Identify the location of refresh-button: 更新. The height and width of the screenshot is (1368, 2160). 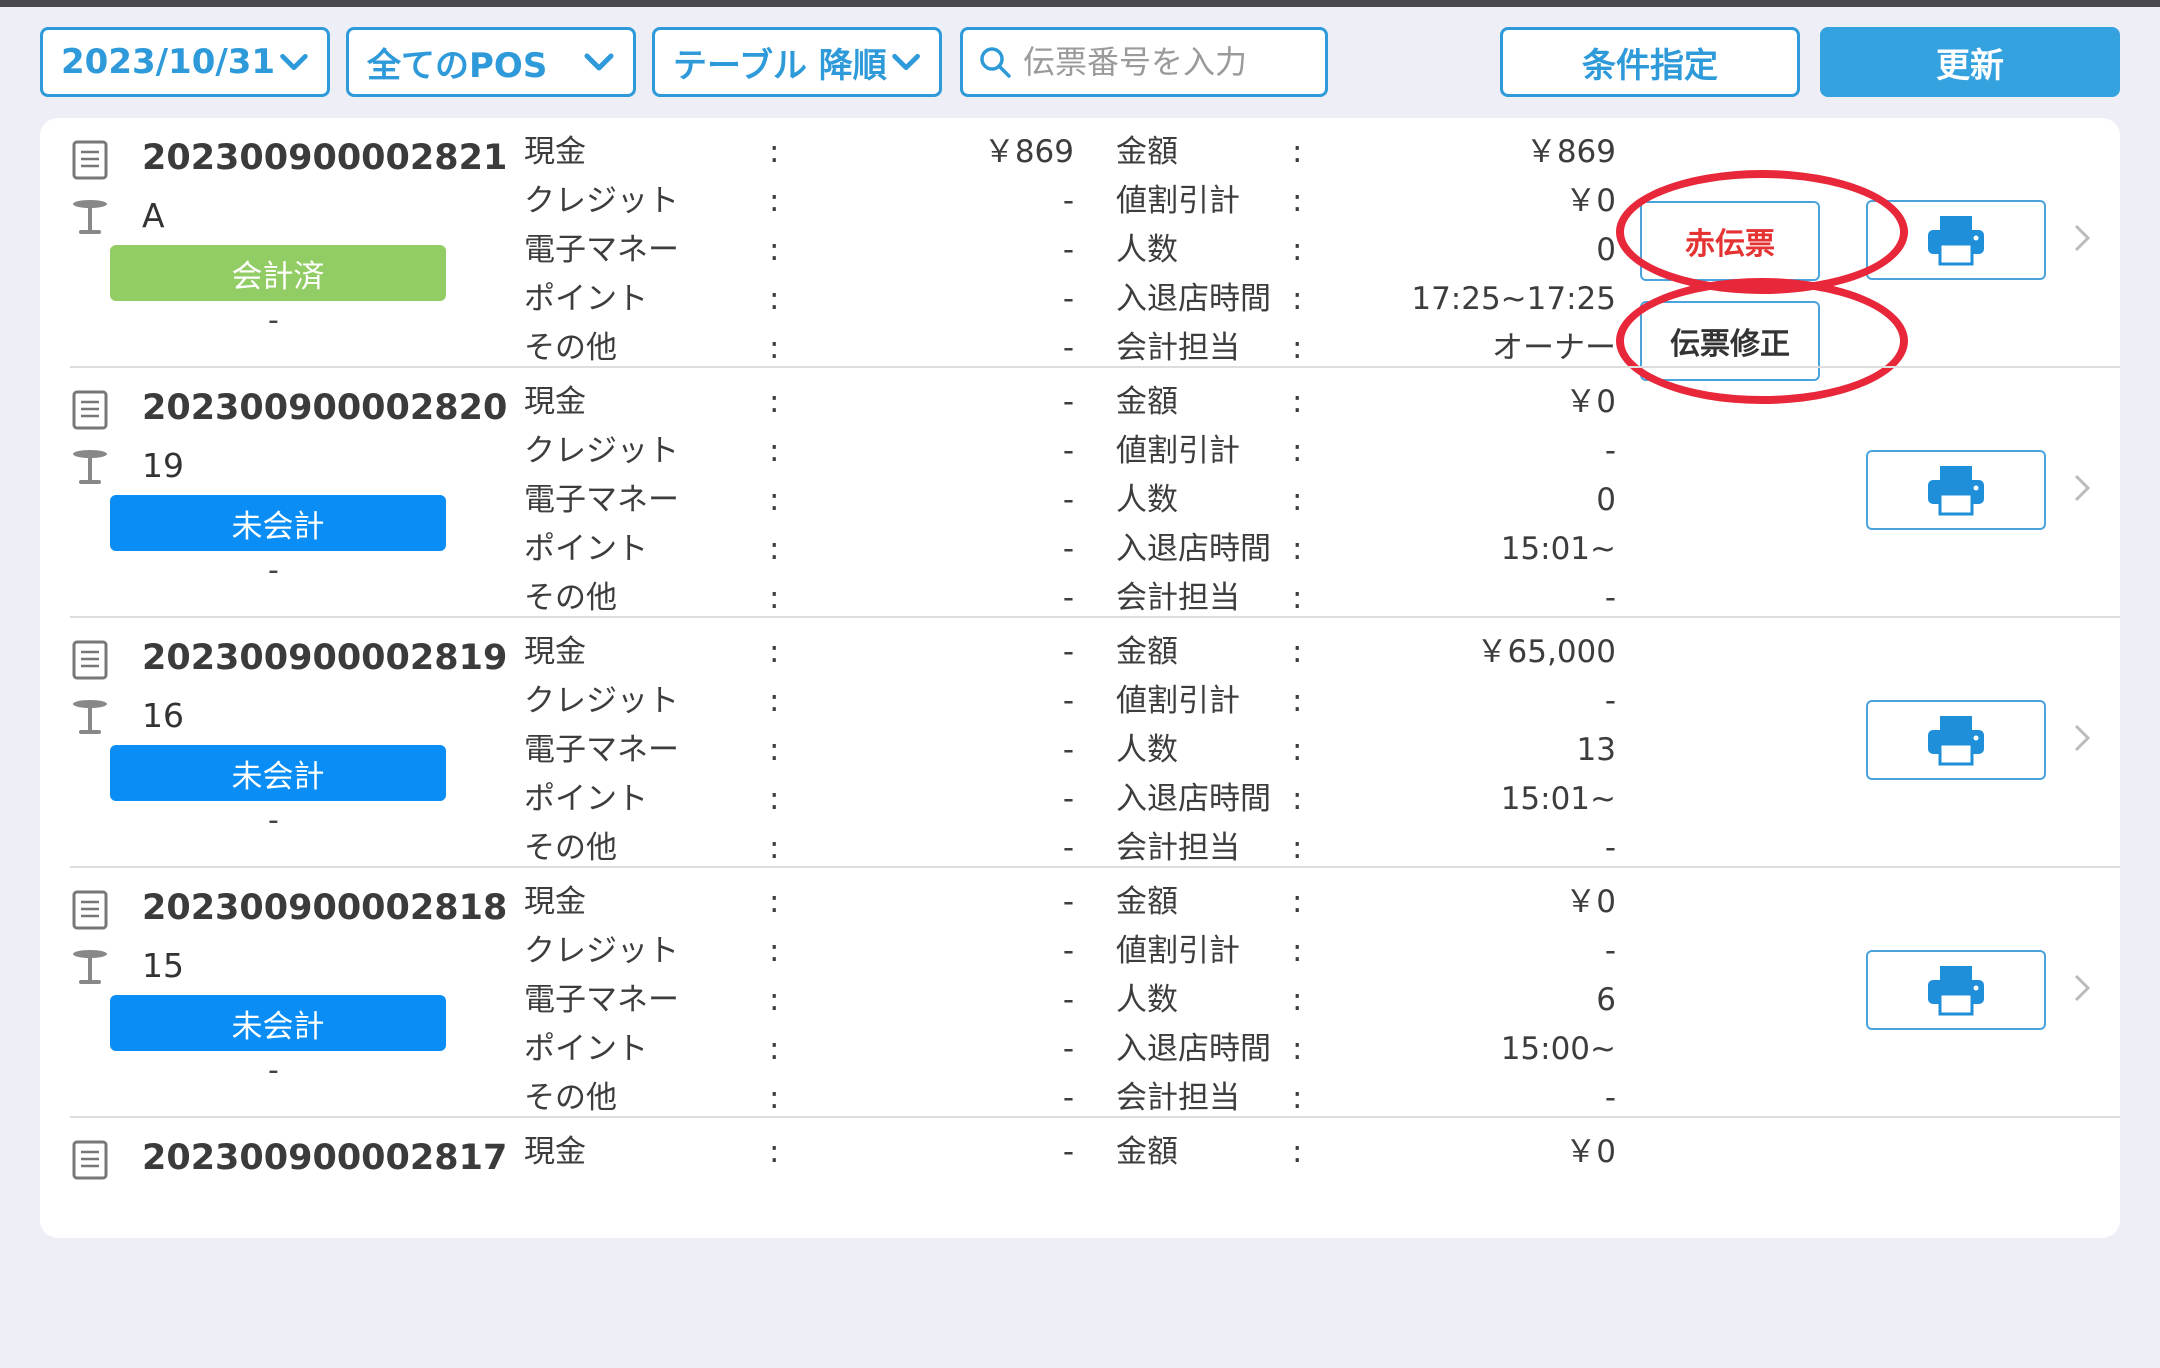
(1970, 62).